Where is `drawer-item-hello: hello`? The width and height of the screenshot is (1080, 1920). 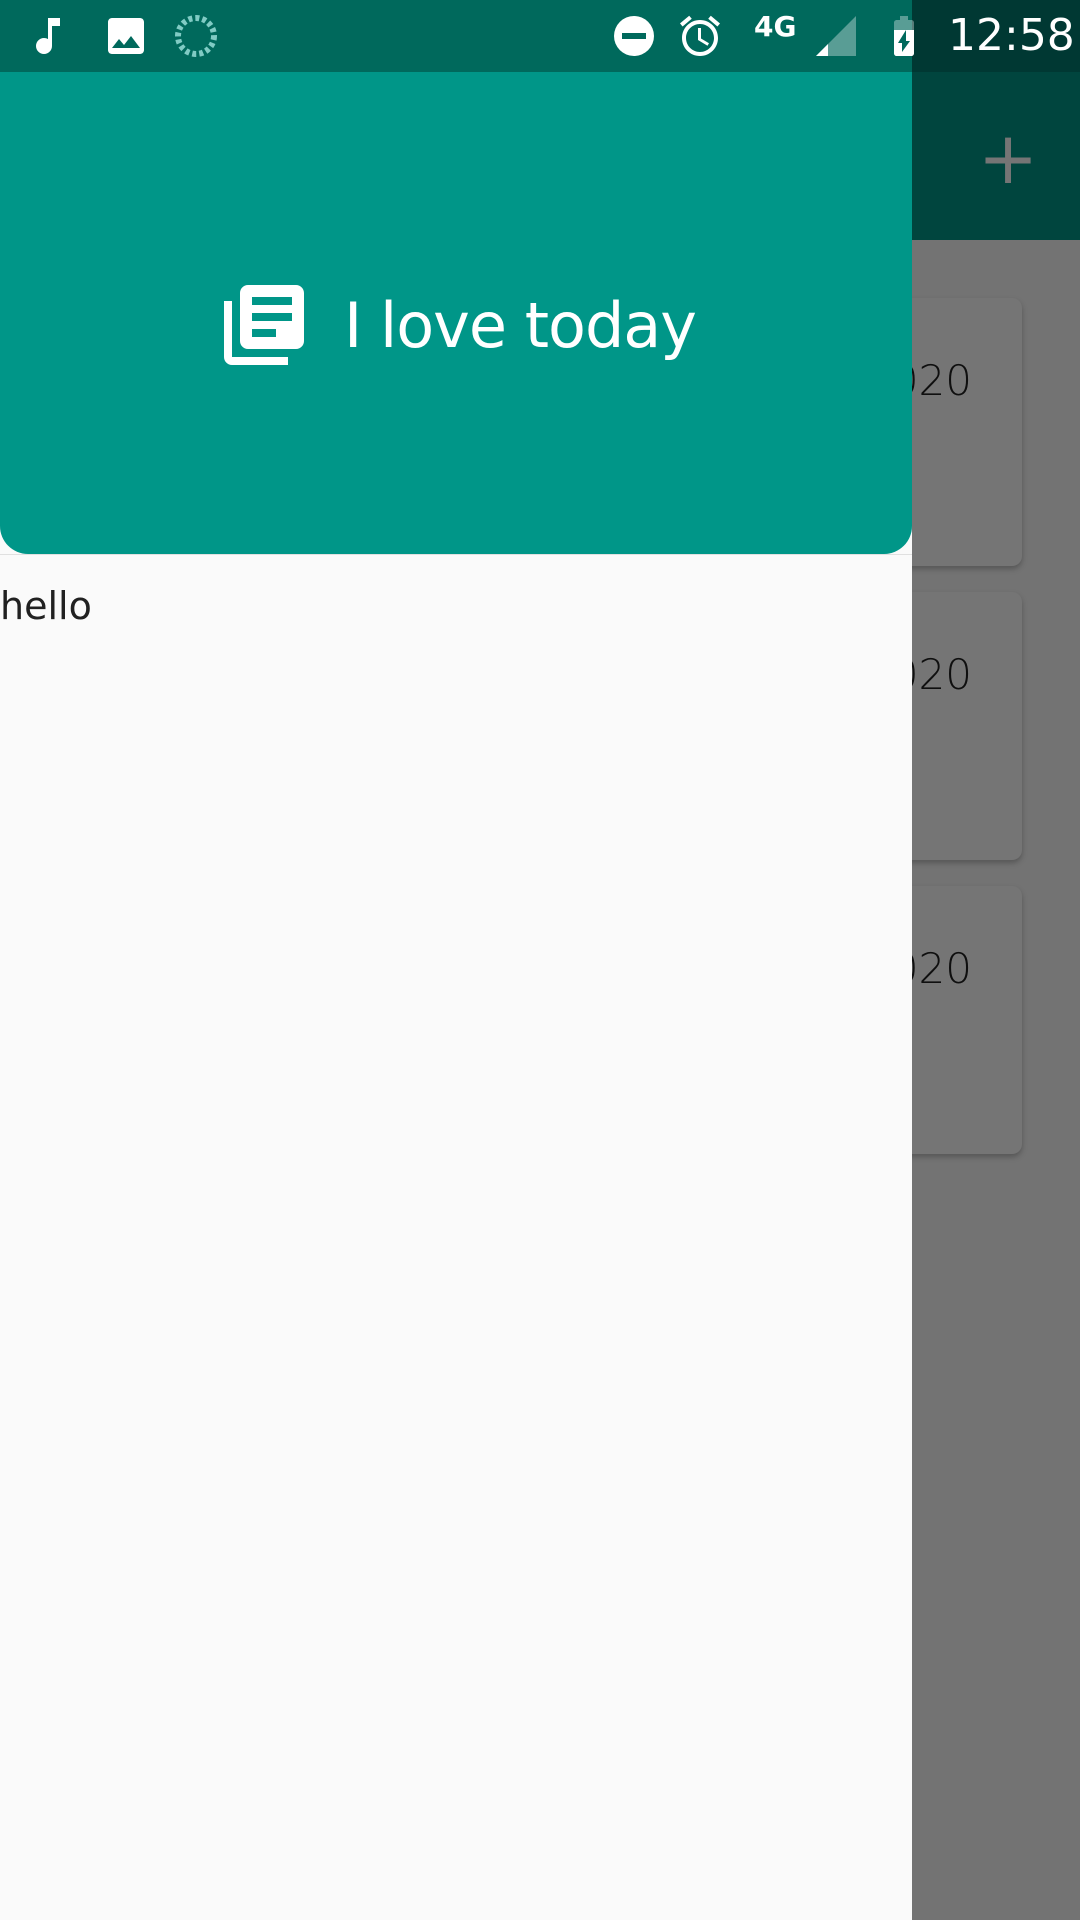 drawer-item-hello: hello is located at coordinates (456, 606).